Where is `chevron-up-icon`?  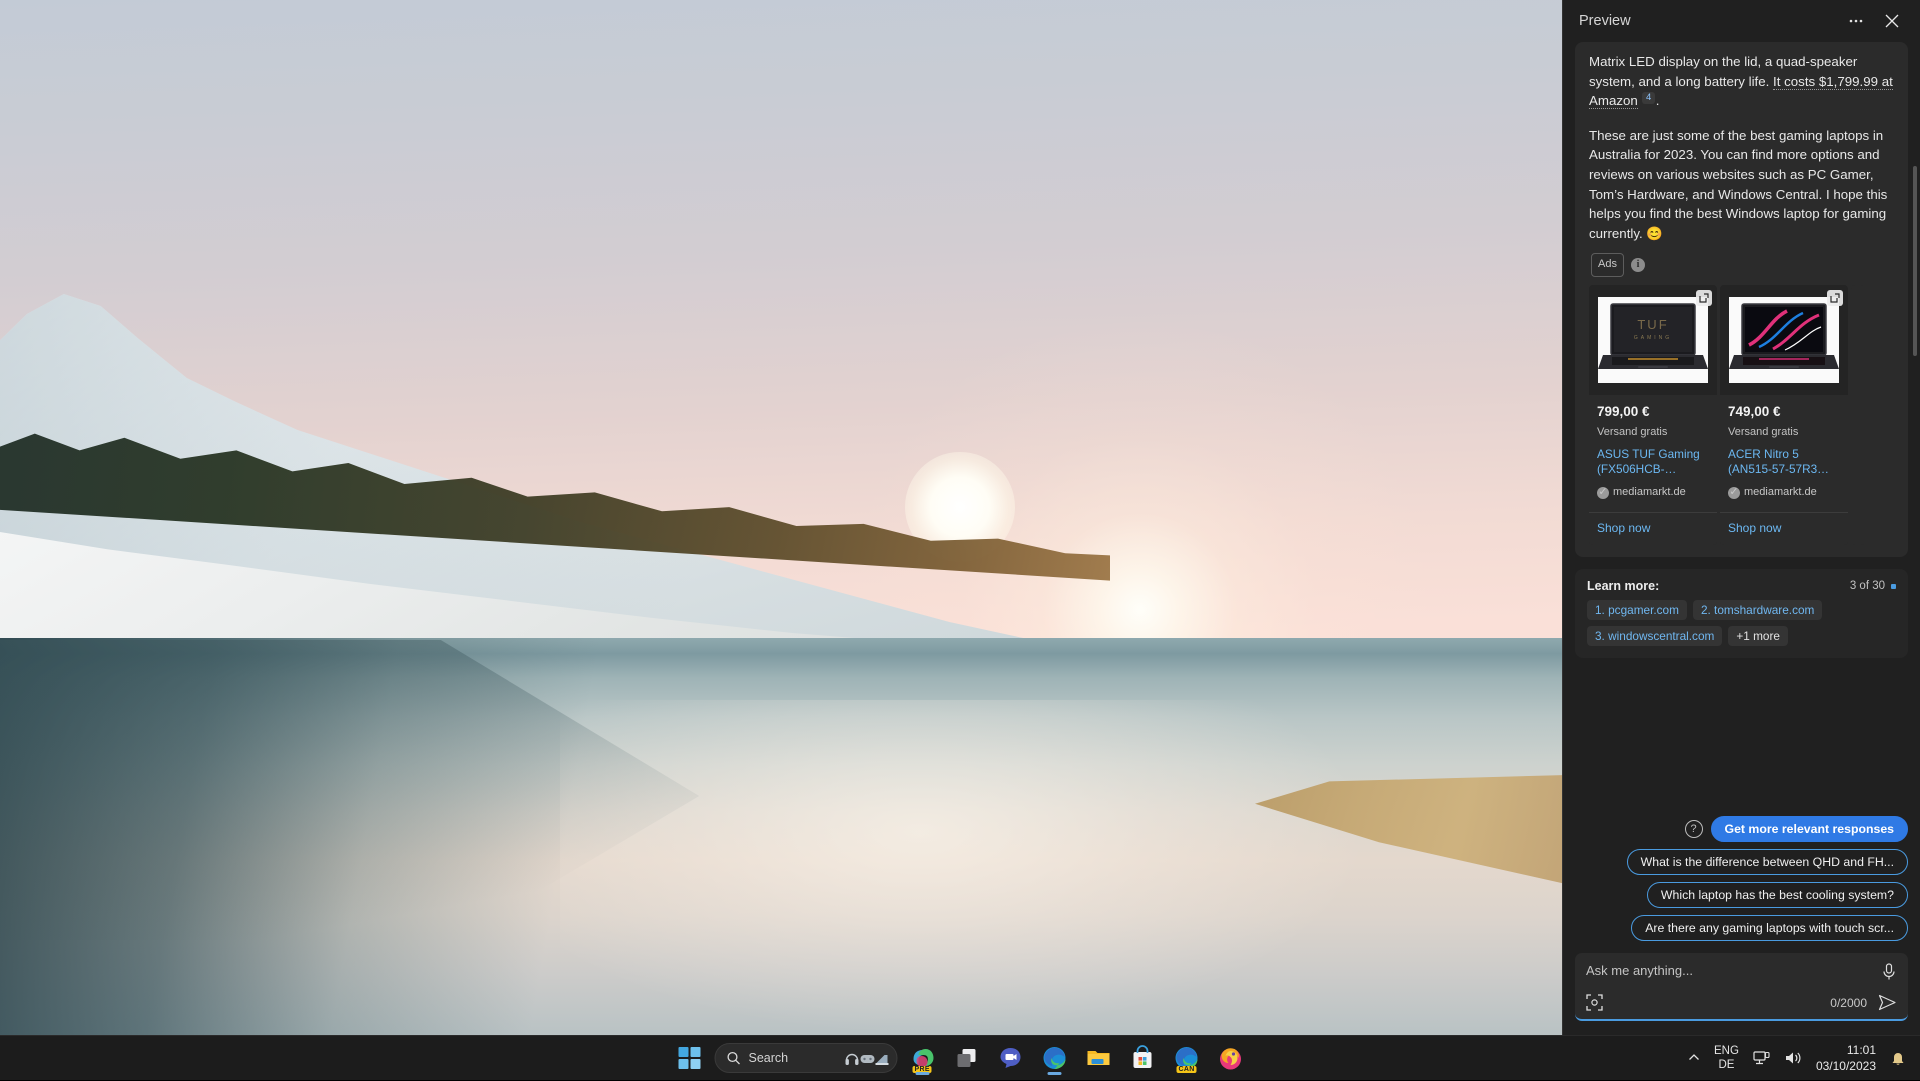
chevron-up-icon is located at coordinates (1694, 1058).